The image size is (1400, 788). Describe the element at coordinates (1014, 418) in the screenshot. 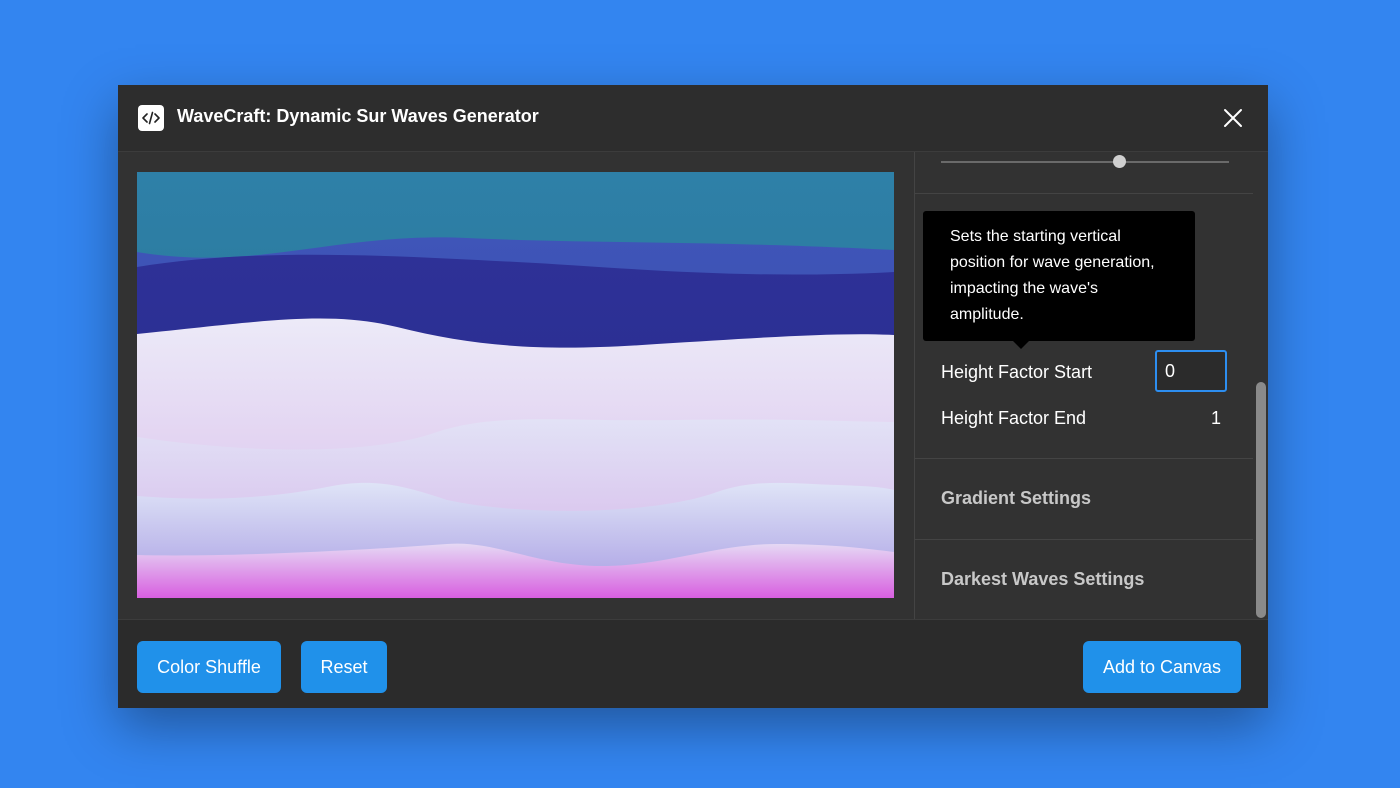

I see `height-factor-end-label: Height Factor End` at that location.